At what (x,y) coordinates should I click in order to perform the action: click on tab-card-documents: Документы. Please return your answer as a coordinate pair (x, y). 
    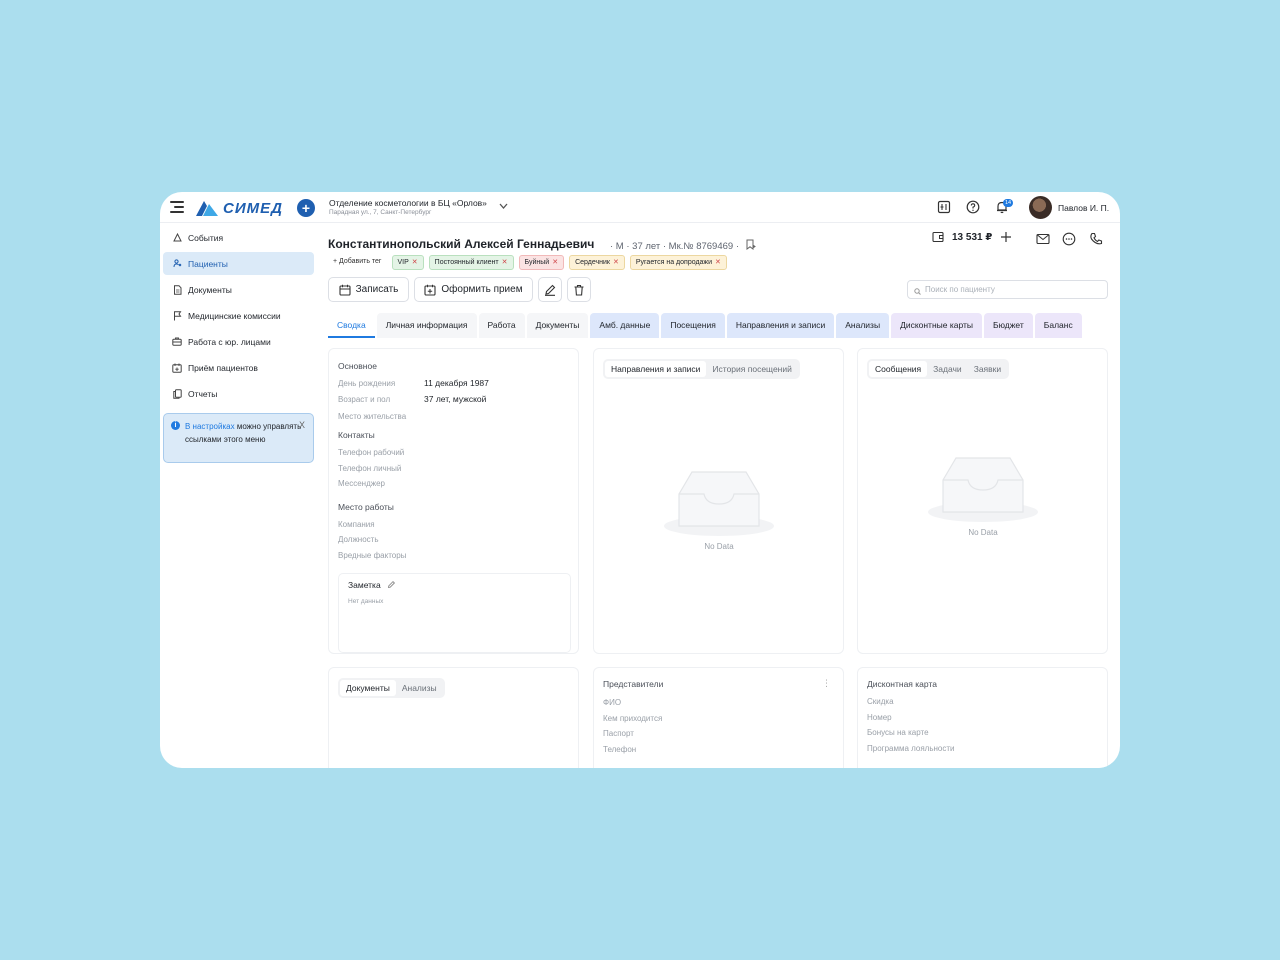
    Looking at the image, I should click on (368, 688).